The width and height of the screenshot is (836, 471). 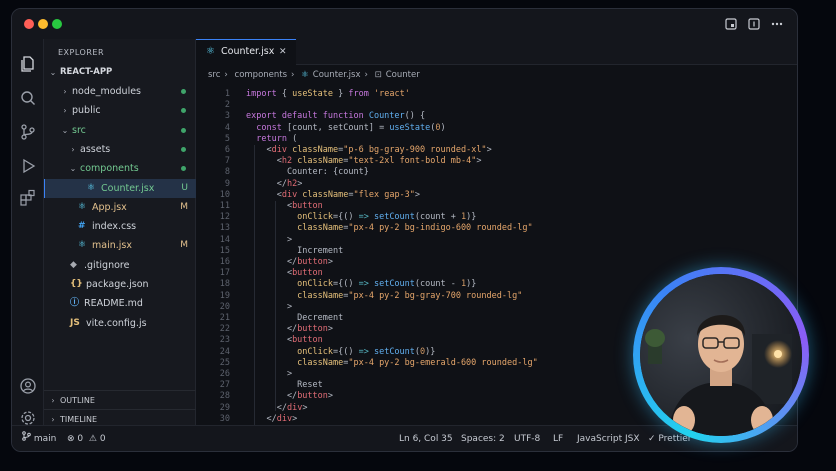 What do you see at coordinates (86, 72) in the screenshot?
I see `project-name: REACT-APP` at bounding box center [86, 72].